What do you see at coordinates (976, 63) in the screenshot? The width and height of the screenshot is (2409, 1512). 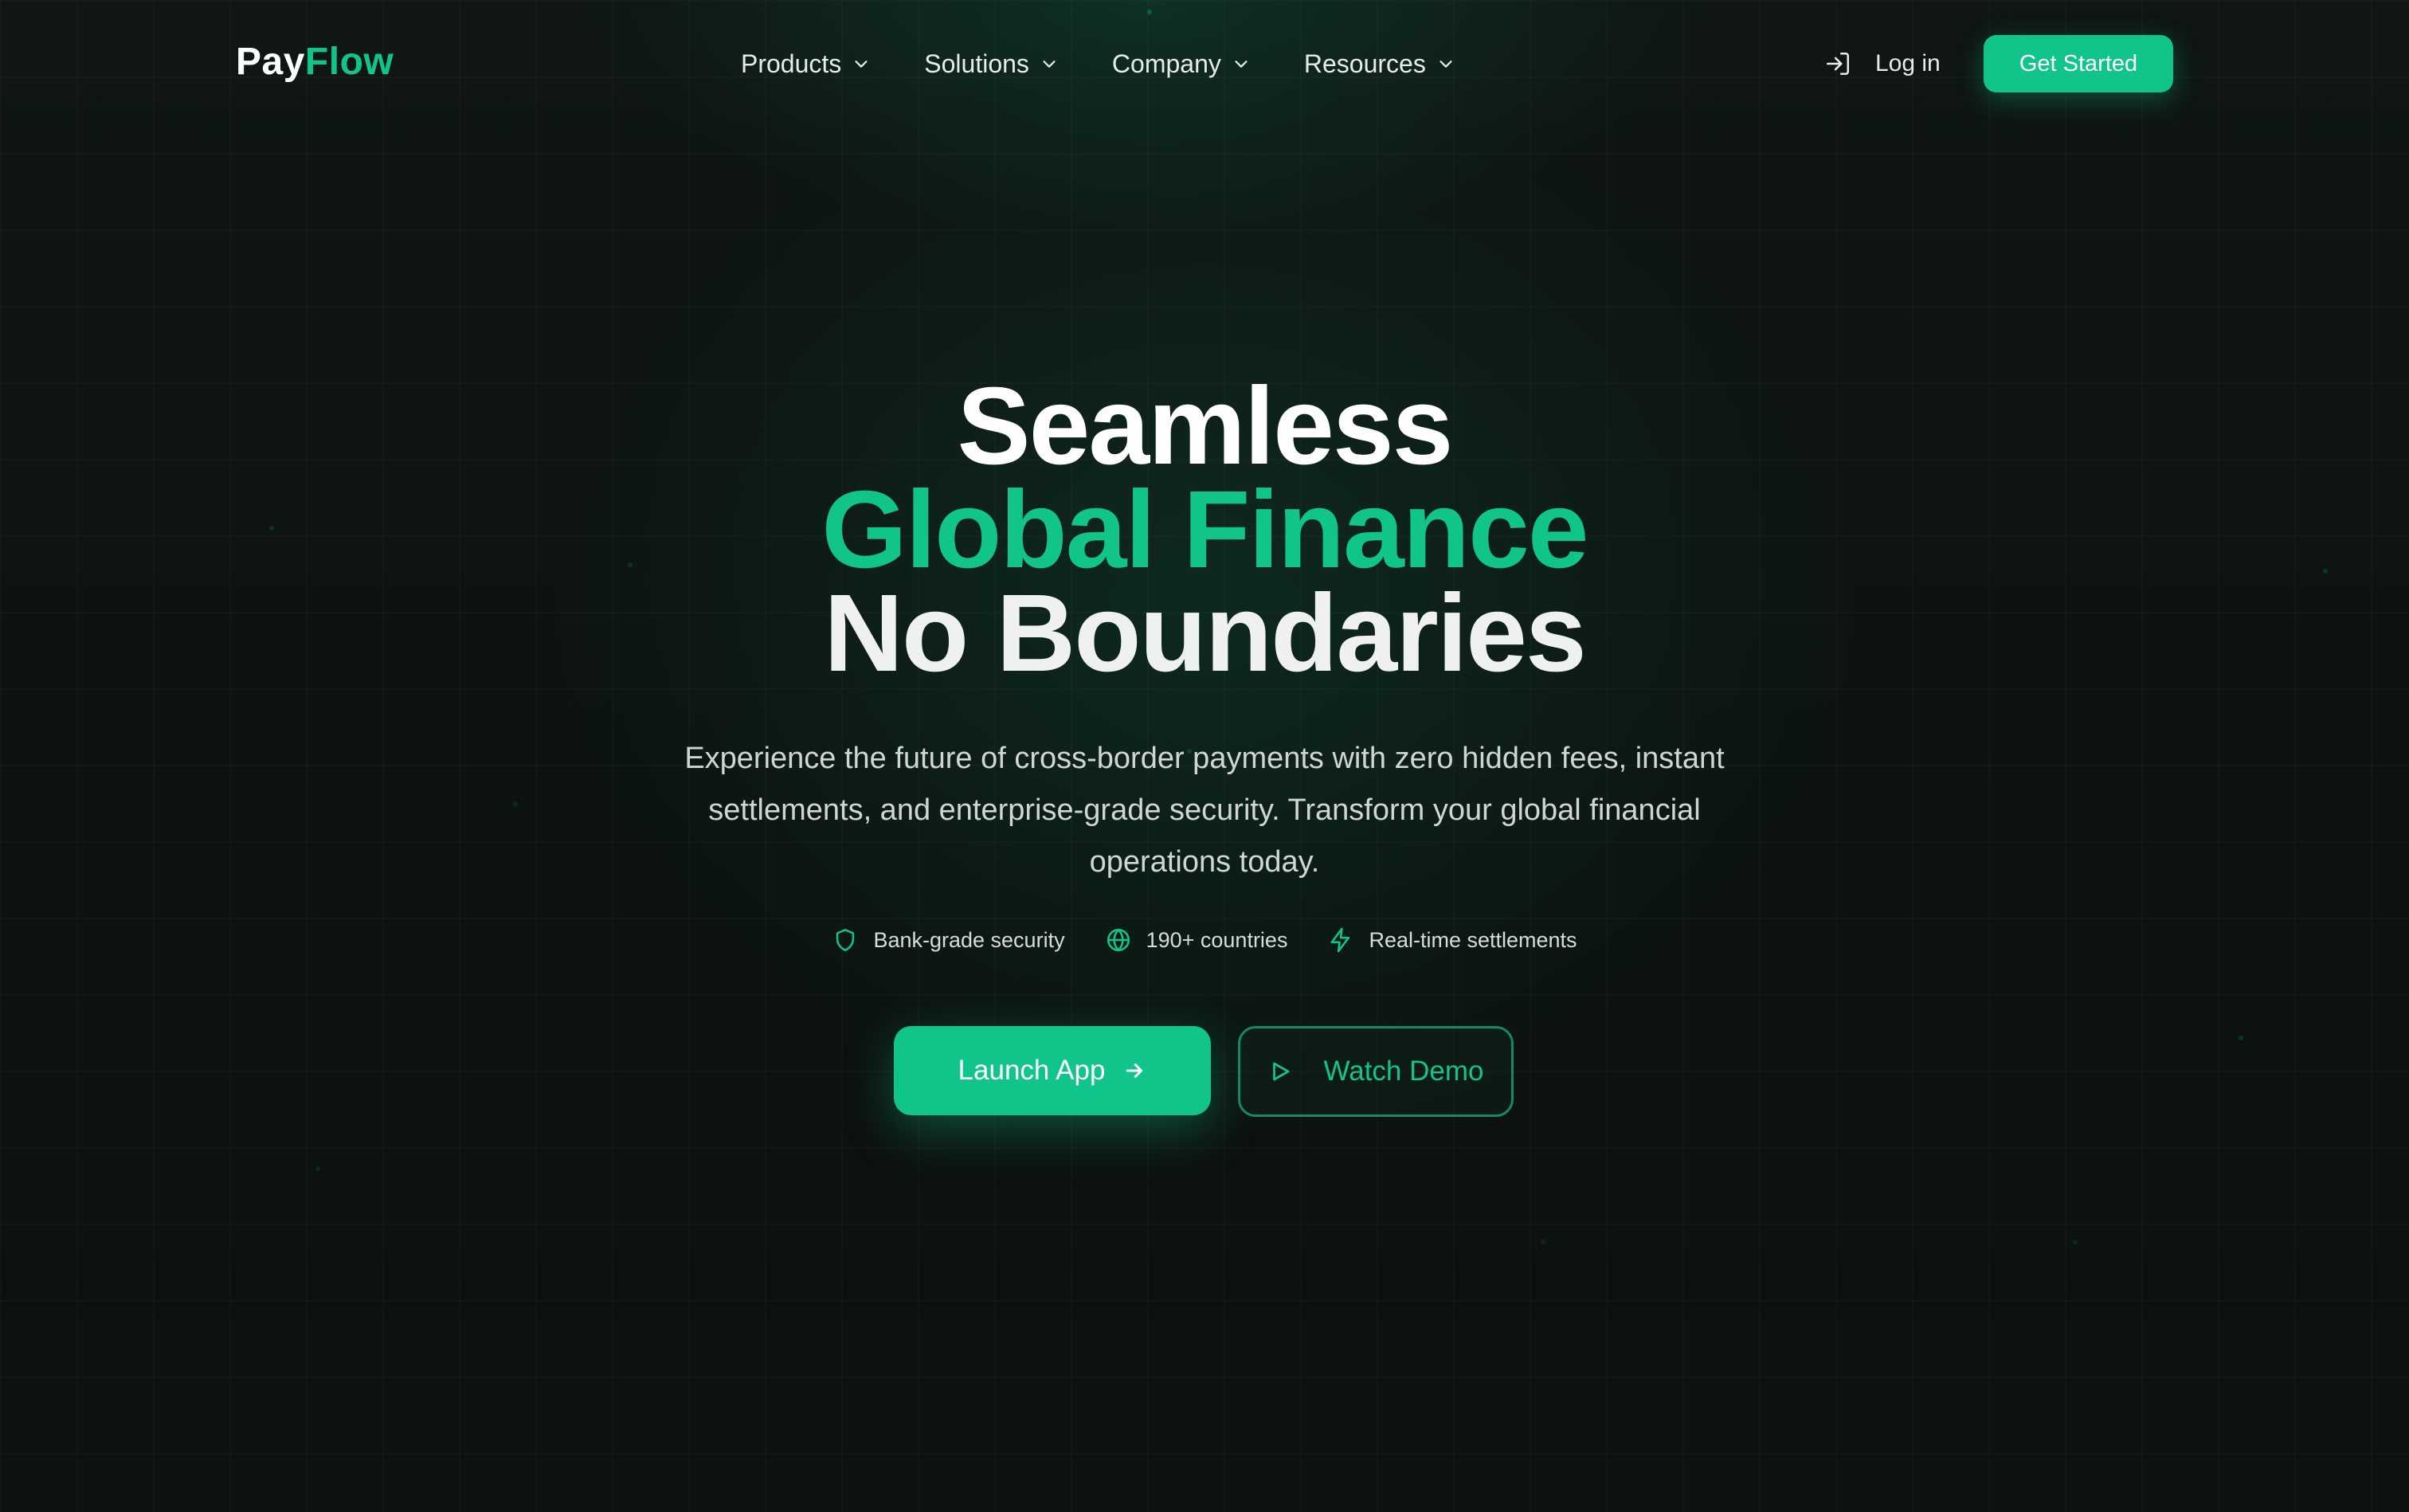 I see `menu-solutions-label: Solutions` at bounding box center [976, 63].